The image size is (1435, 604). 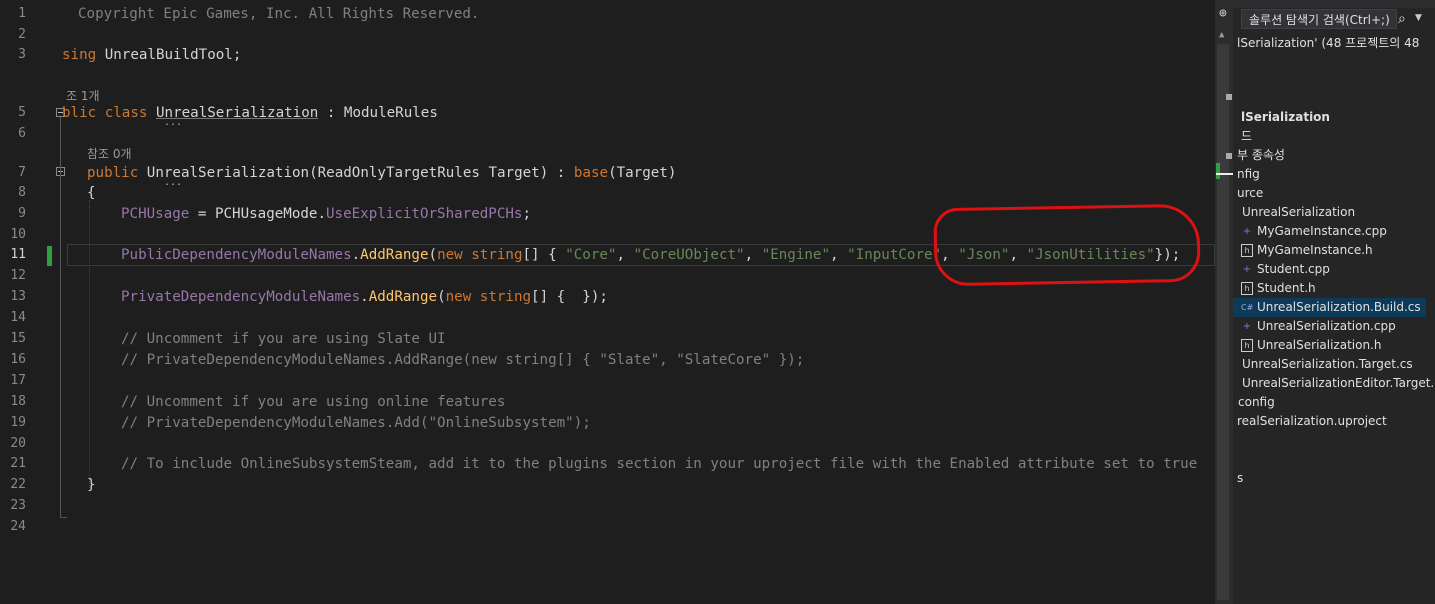 What do you see at coordinates (591, 255) in the screenshot?
I see `string-core: "Core"` at bounding box center [591, 255].